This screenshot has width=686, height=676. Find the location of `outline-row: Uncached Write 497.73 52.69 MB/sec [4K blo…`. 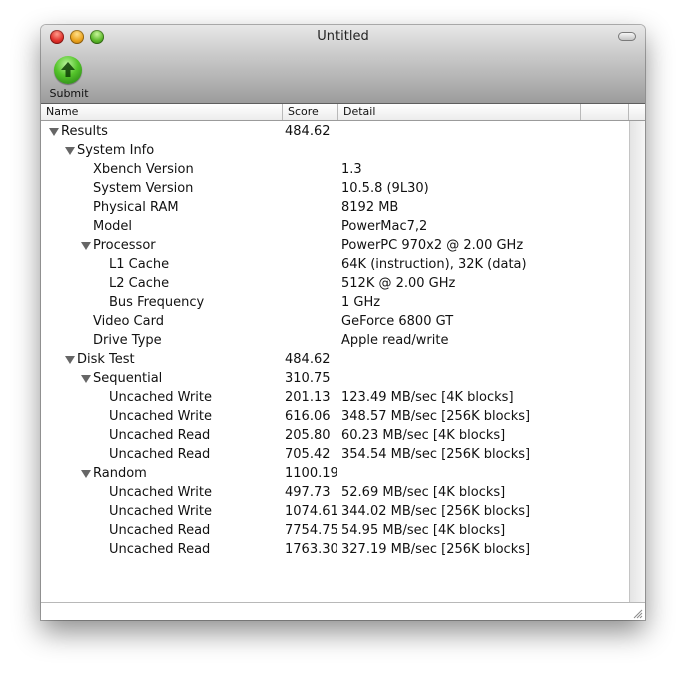

outline-row: Uncached Write 497.73 52.69 MB/sec [4K blo… is located at coordinates (335, 493).